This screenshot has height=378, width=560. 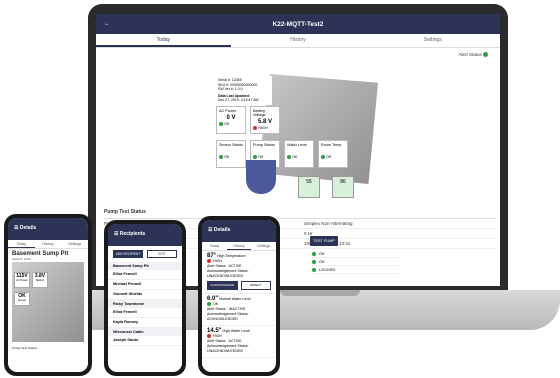 What do you see at coordinates (145, 295) in the screenshot?
I see `list-item: Gunnett Shields` at bounding box center [145, 295].